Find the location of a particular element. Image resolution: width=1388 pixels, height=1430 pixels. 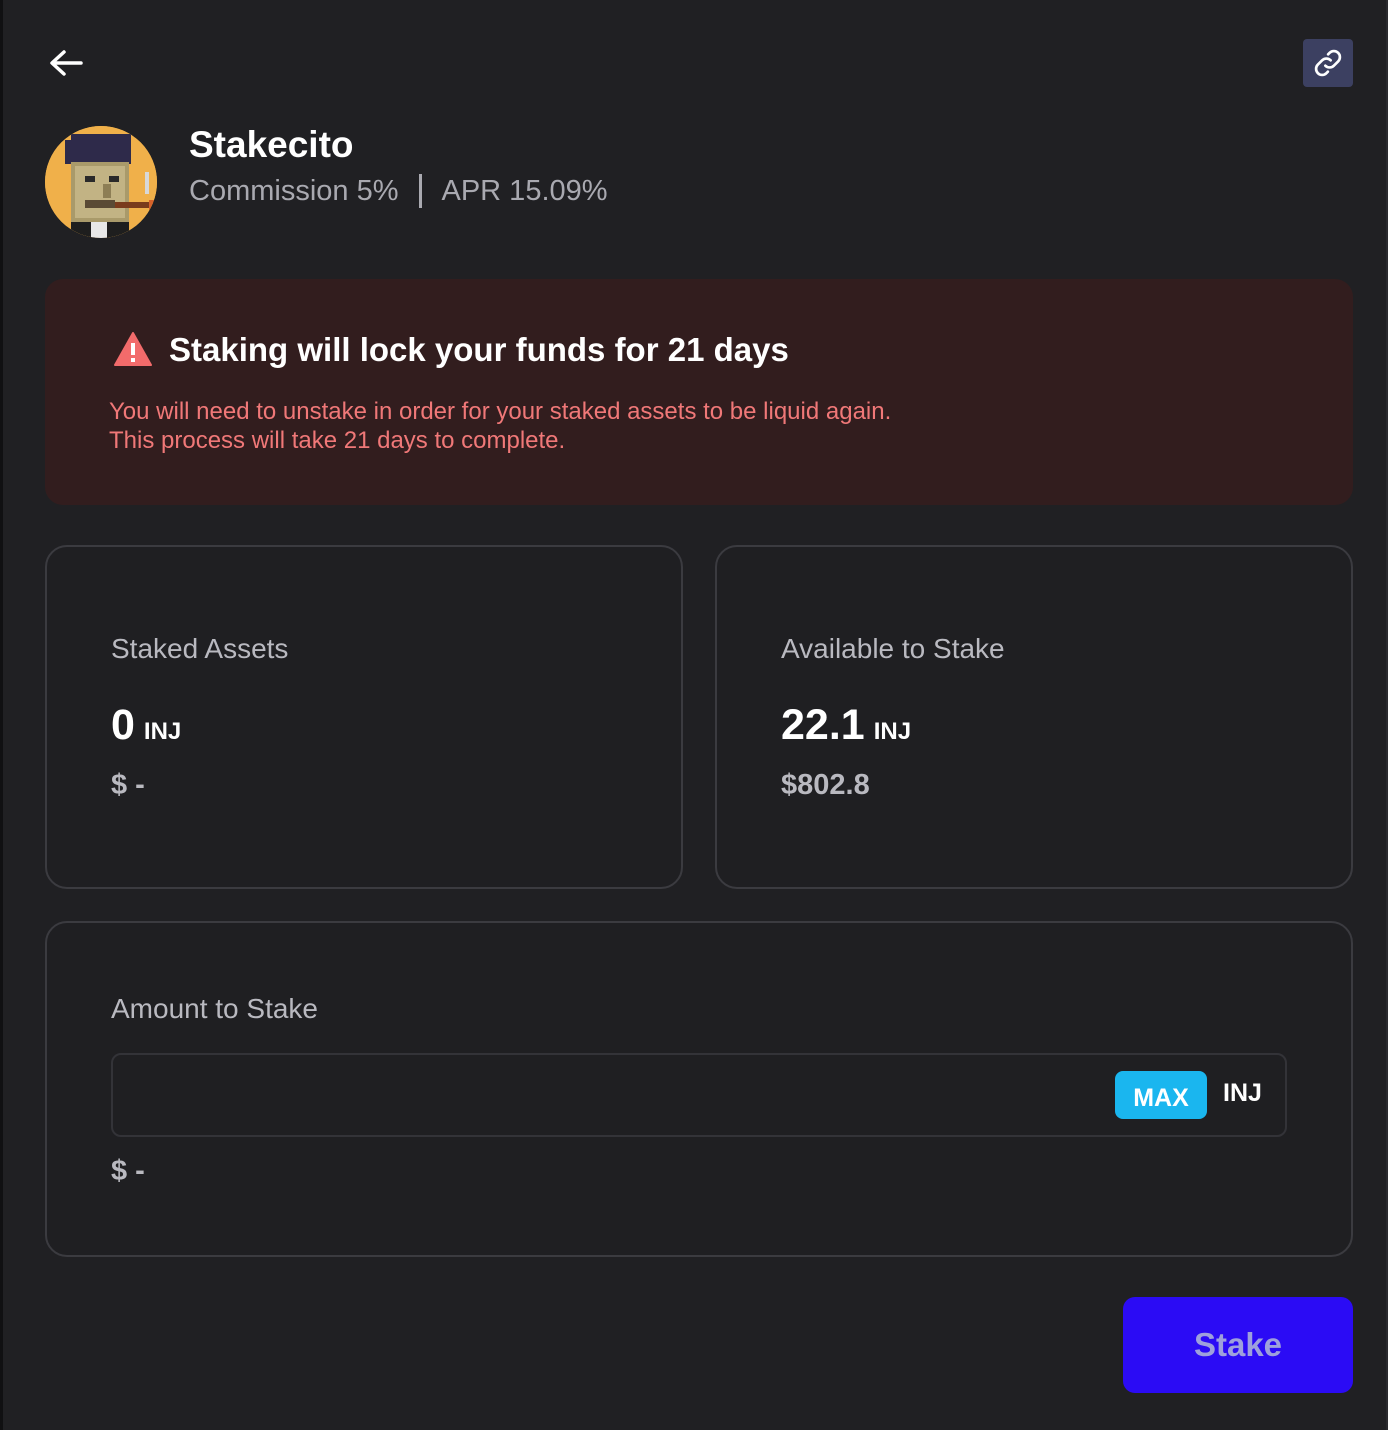

validator-apr: APR 15.09% is located at coordinates (524, 190).